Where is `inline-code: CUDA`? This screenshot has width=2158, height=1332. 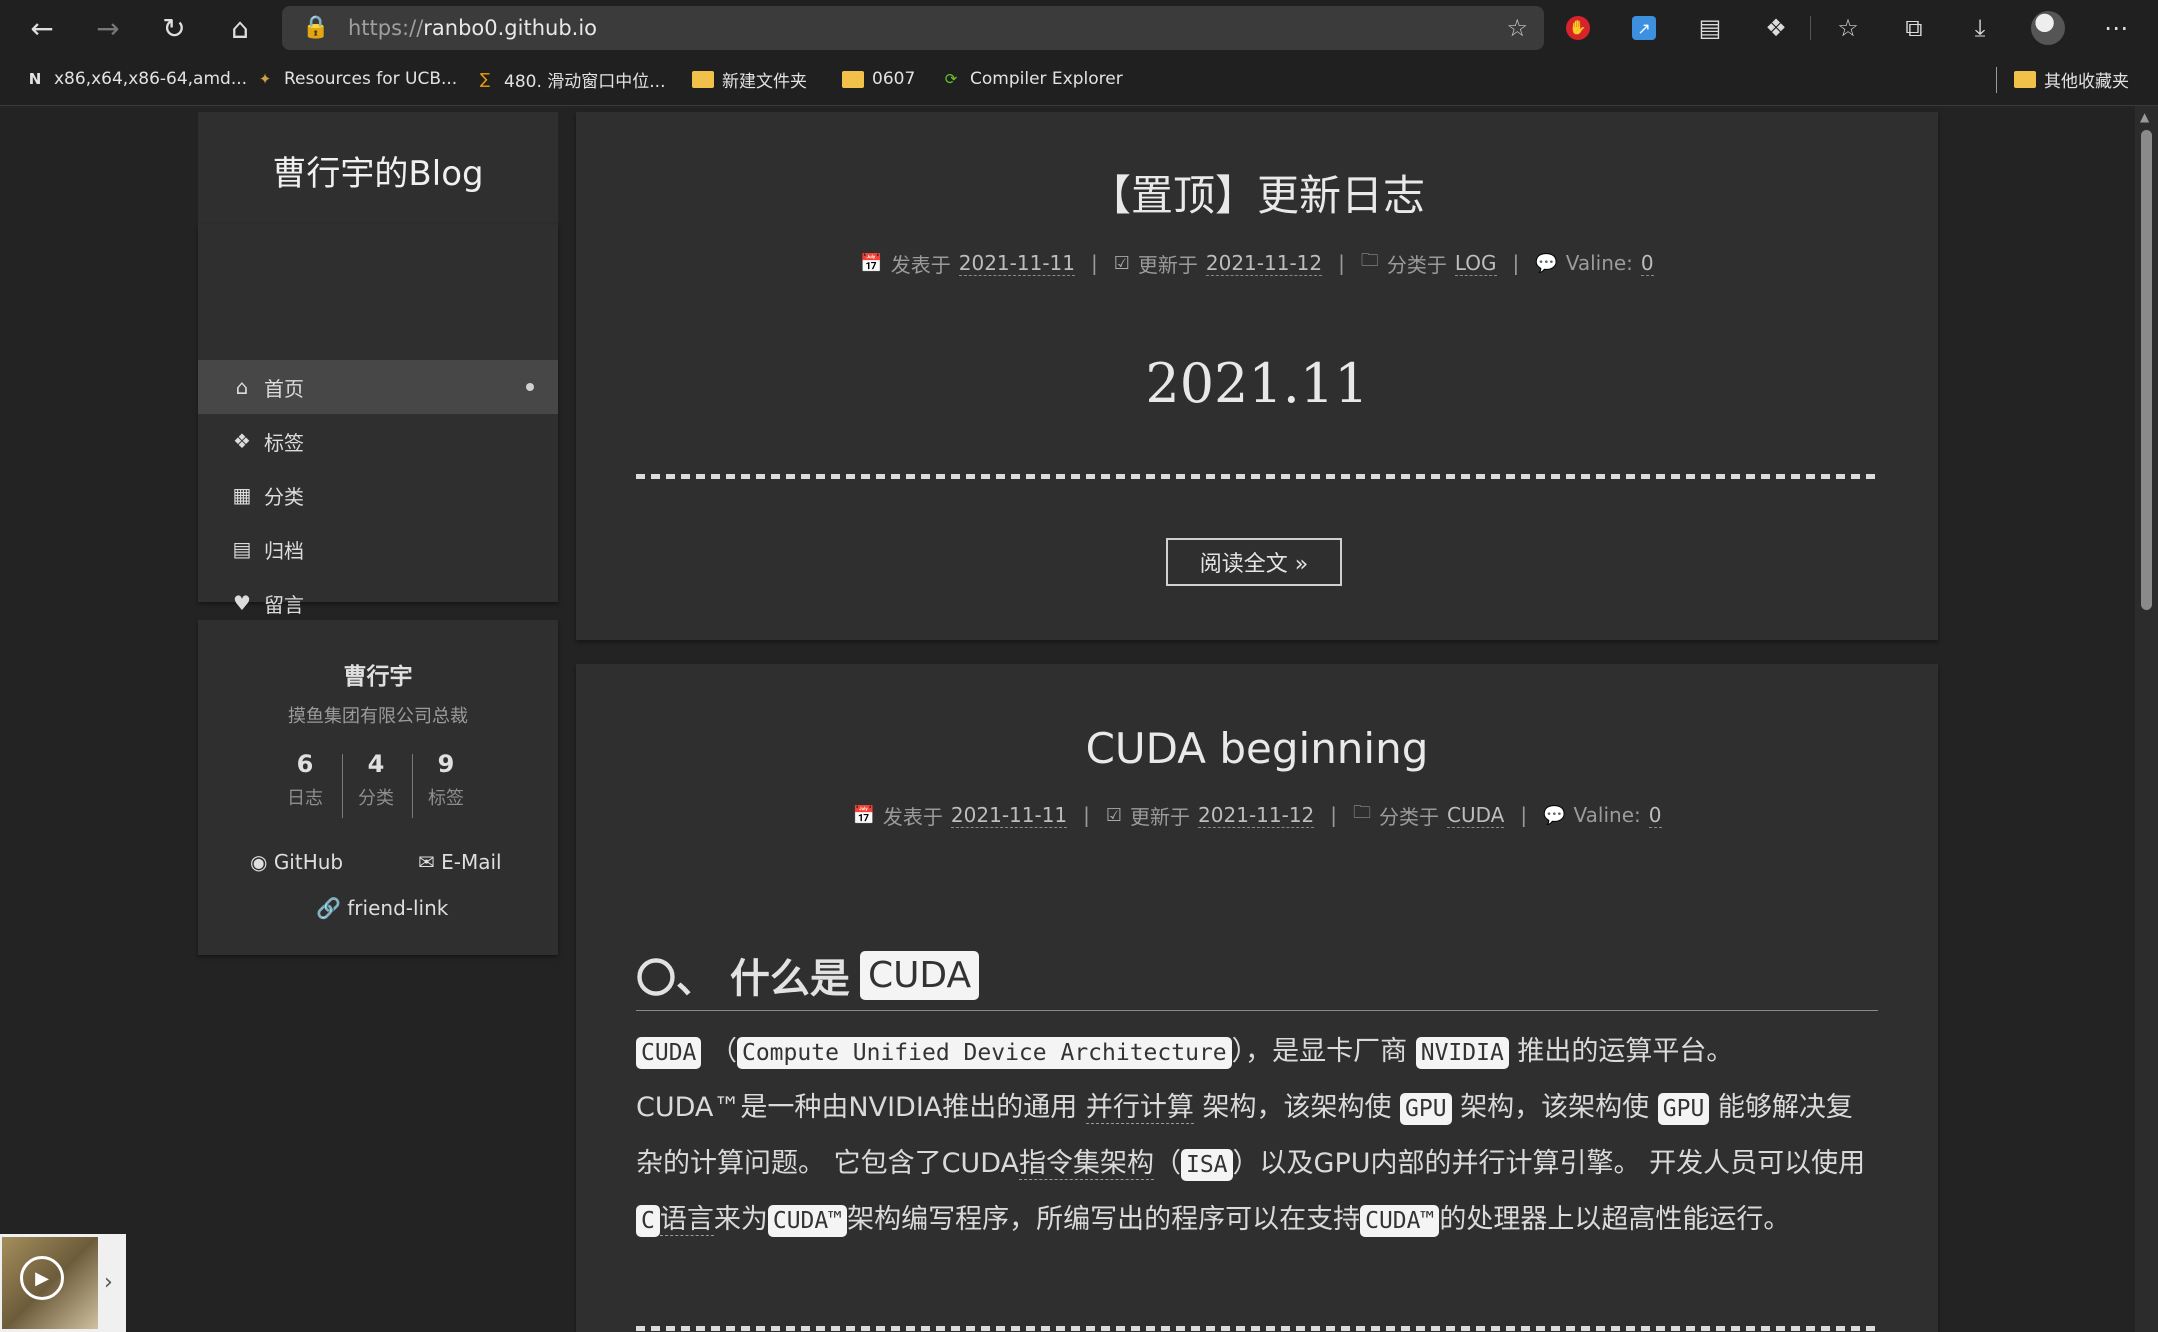
inline-code: CUDA is located at coordinates (919, 975).